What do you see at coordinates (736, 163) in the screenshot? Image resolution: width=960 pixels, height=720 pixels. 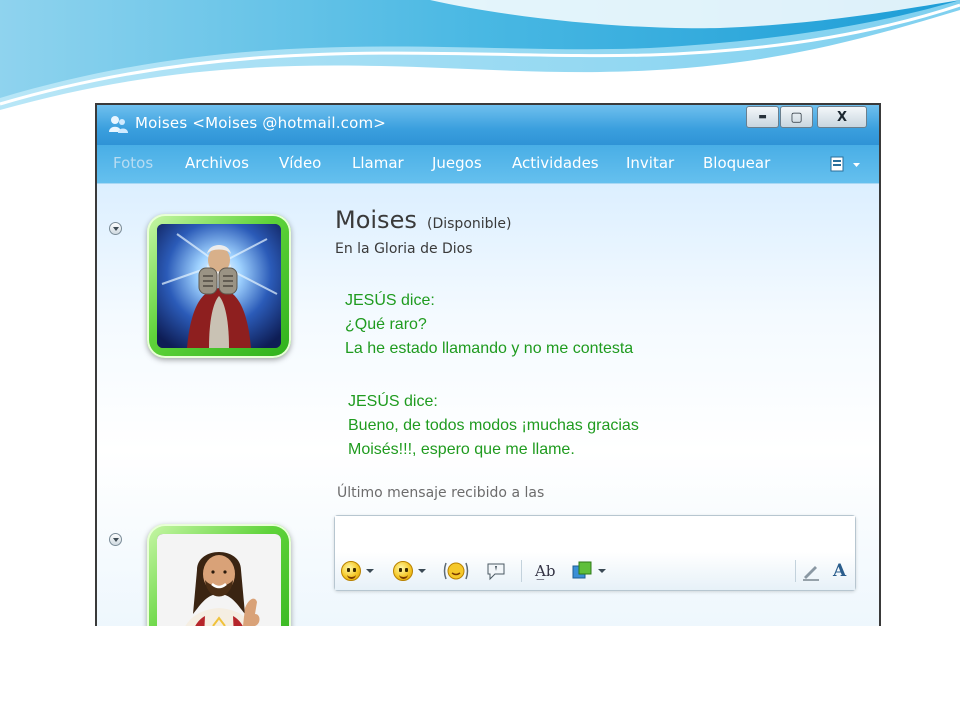 I see `menu-bloquear: Bloquear` at bounding box center [736, 163].